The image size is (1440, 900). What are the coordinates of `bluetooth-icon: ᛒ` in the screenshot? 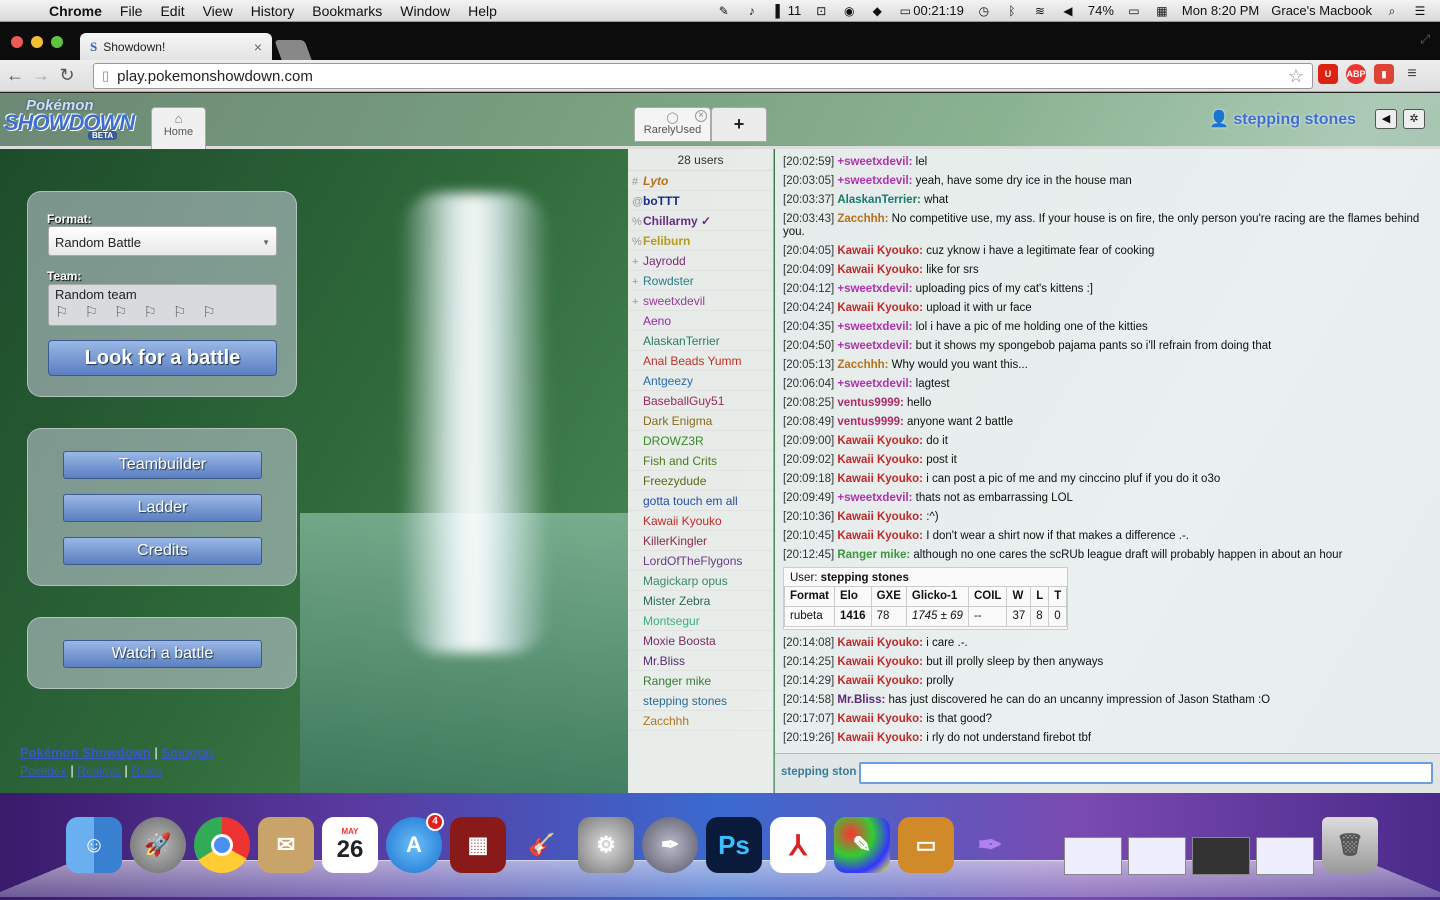 It's located at (1012, 11).